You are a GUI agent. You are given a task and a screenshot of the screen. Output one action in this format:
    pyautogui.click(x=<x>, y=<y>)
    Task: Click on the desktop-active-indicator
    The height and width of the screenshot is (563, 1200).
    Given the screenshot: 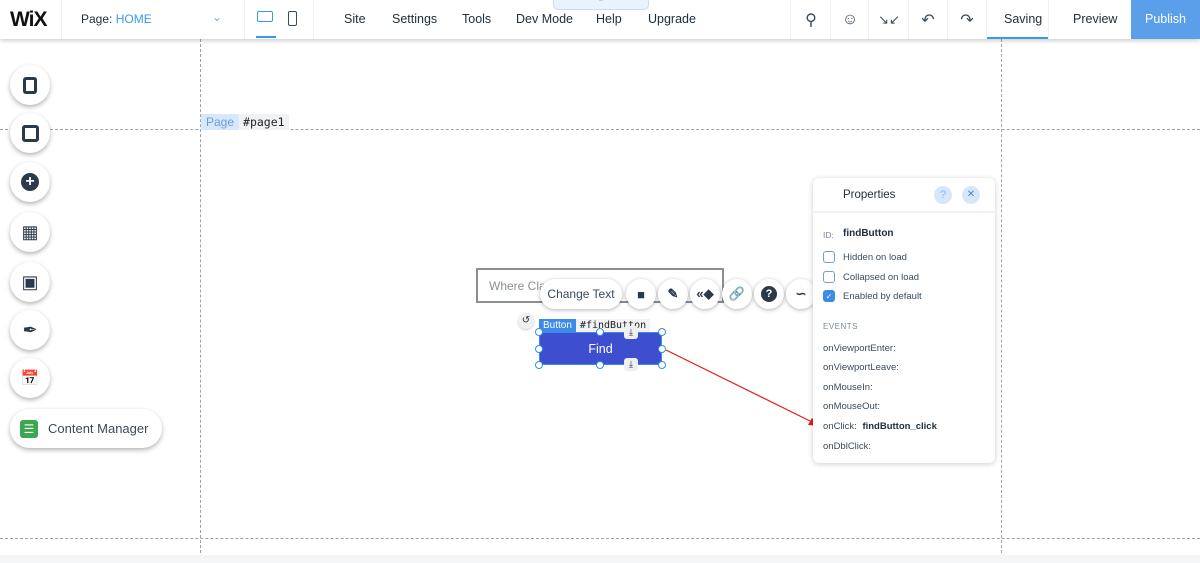 What is the action you would take?
    pyautogui.click(x=266, y=37)
    